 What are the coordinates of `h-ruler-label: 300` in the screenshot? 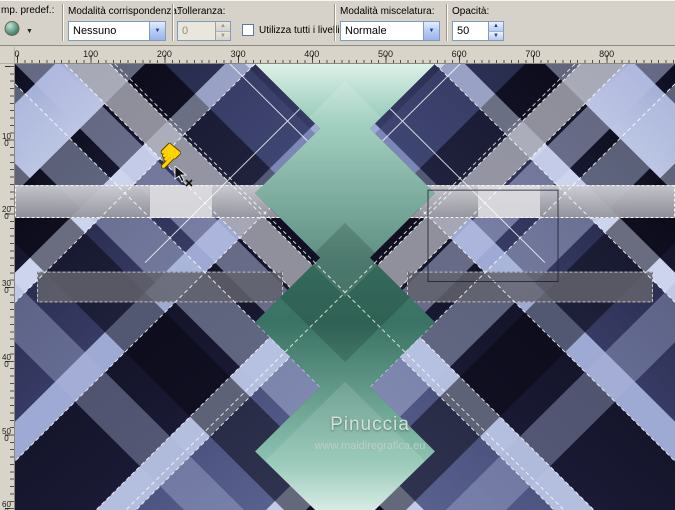 It's located at (238, 54).